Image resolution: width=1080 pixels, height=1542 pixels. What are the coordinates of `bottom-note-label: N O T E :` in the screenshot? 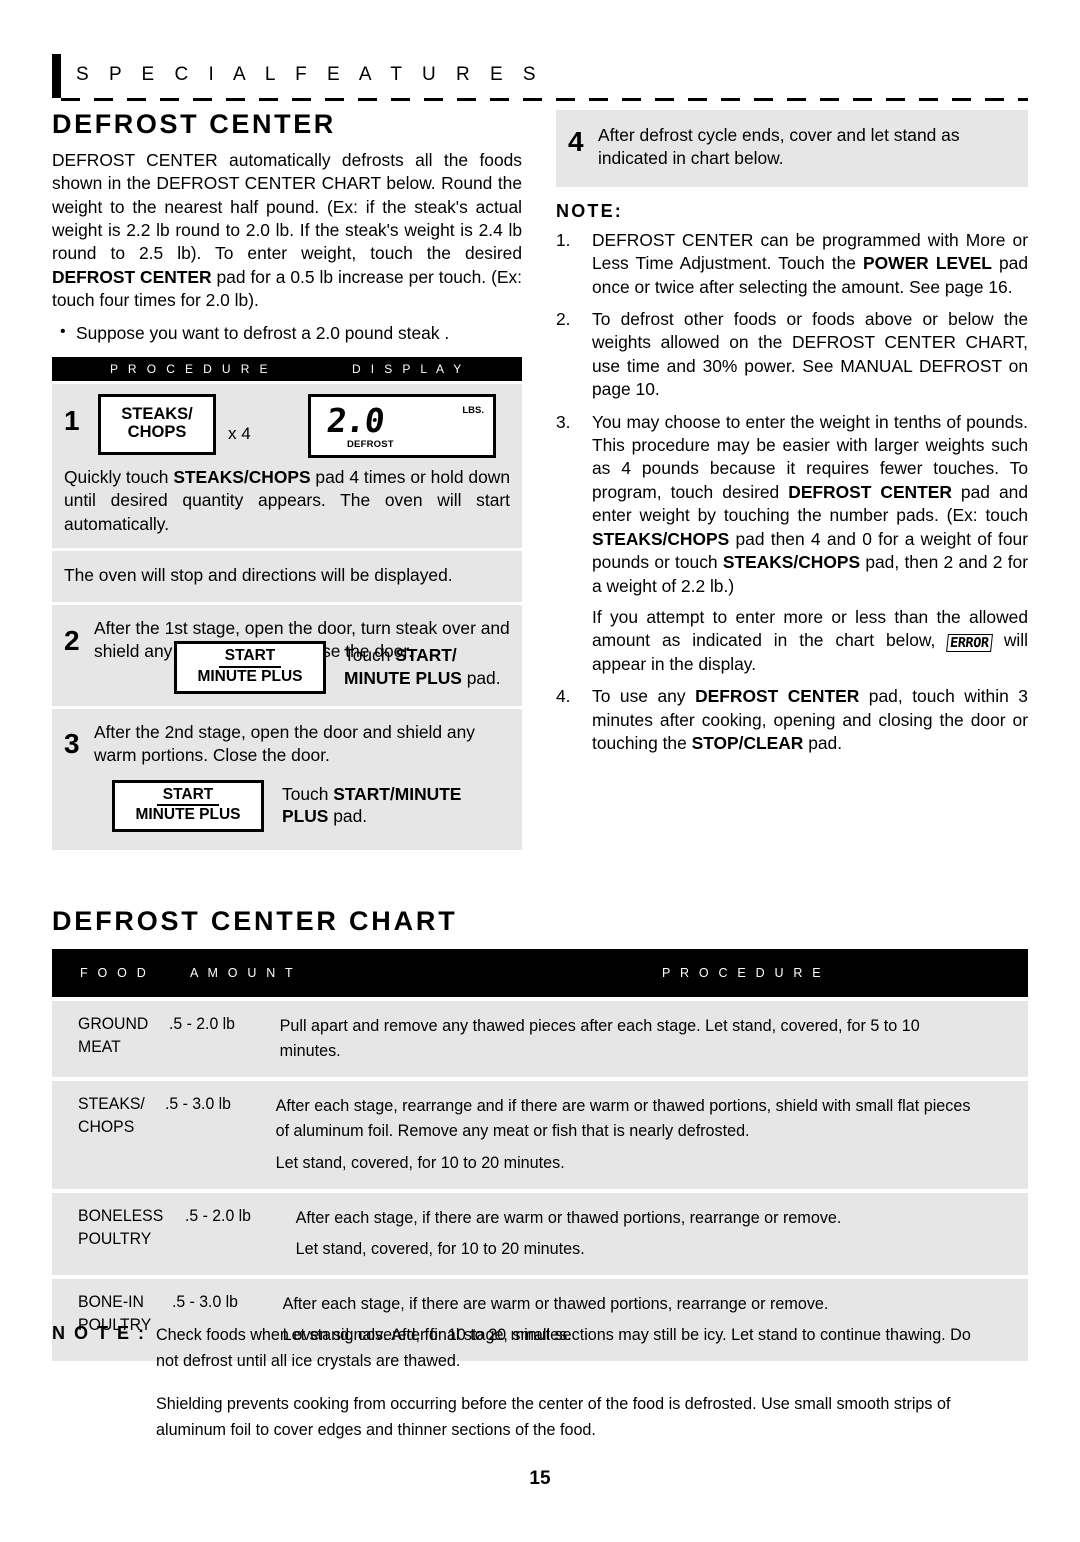 It's located at (99, 1333).